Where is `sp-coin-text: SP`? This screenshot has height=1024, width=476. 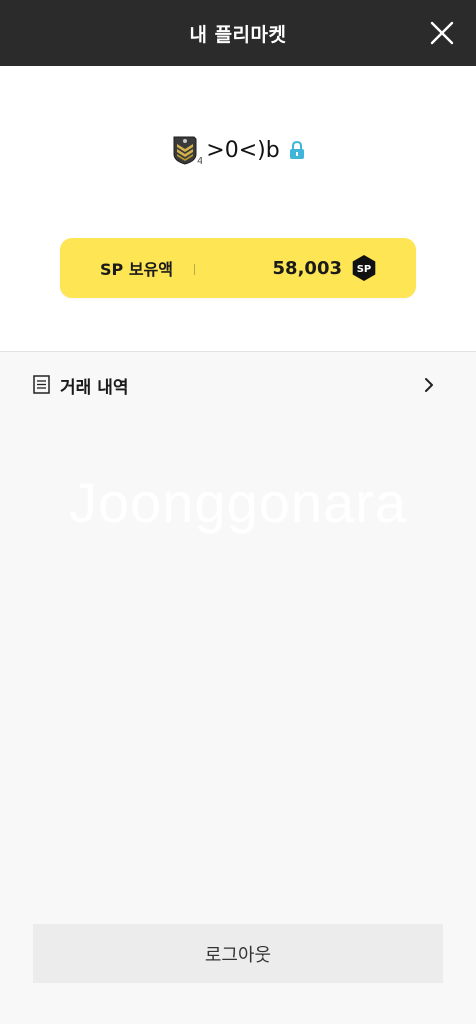
sp-coin-text: SP is located at coordinates (364, 269).